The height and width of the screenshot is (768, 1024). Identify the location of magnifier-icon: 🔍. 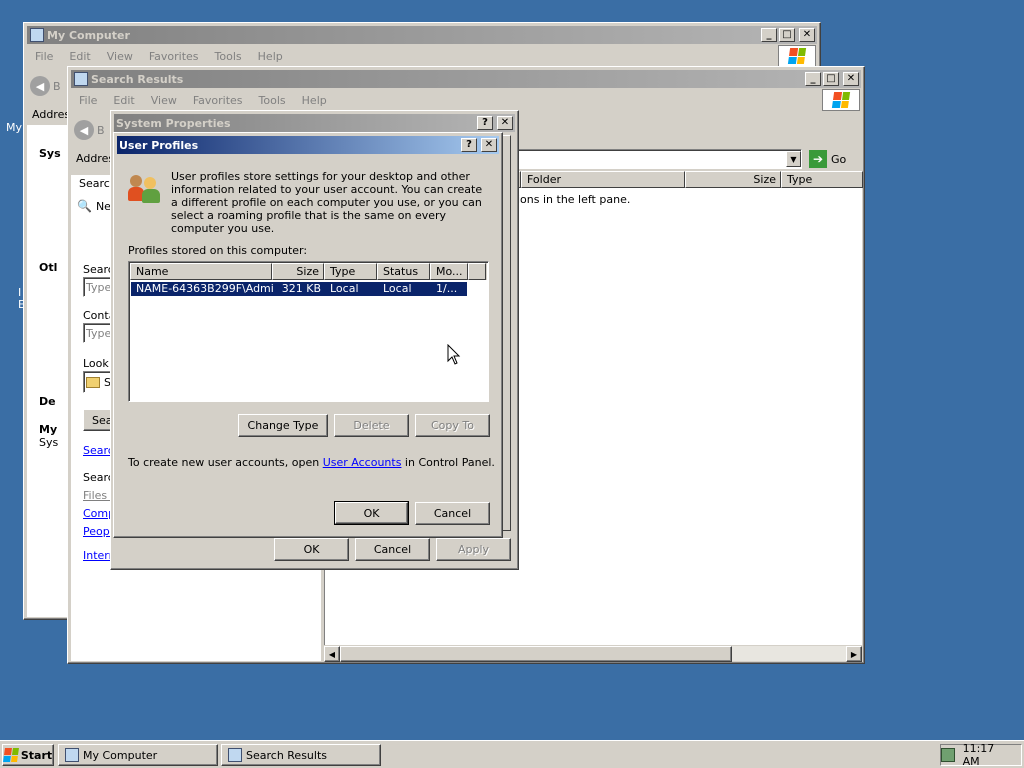
(84, 206).